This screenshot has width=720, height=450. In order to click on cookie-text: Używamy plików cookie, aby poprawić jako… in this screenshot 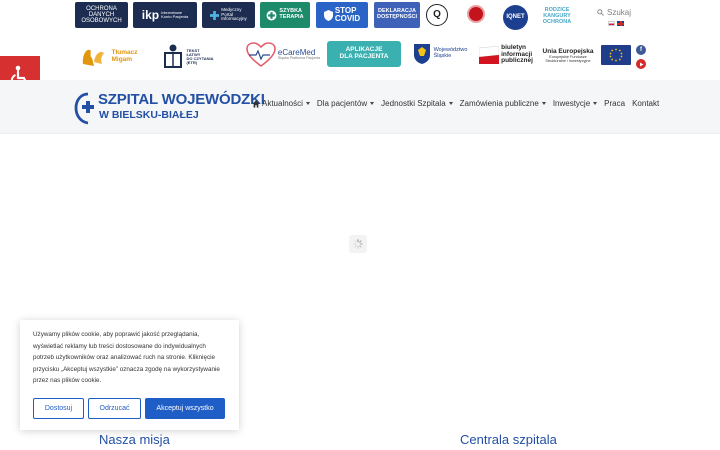, I will do `click(126, 358)`.